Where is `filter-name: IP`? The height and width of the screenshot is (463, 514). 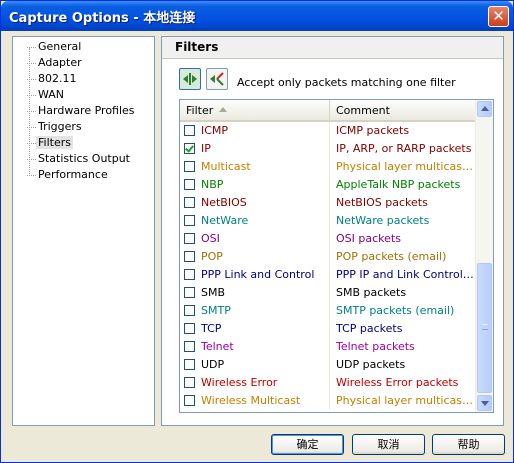 filter-name: IP is located at coordinates (206, 148).